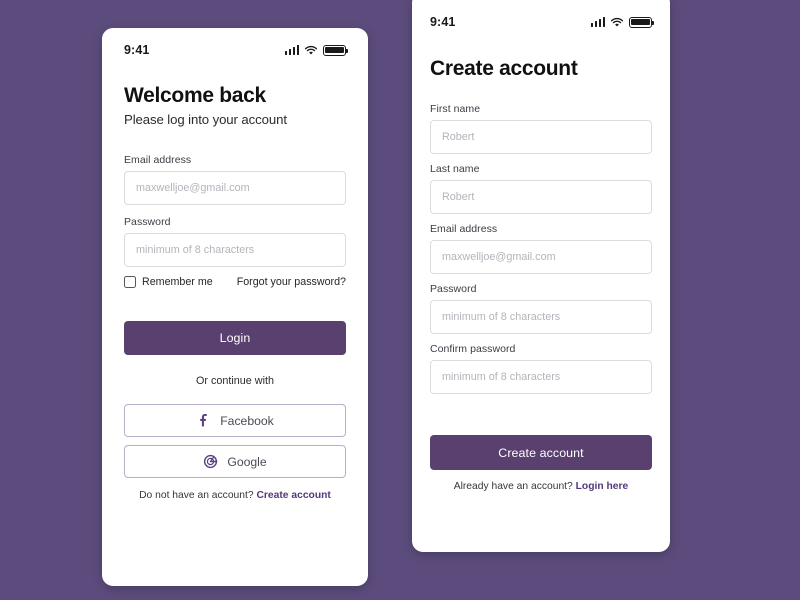 This screenshot has width=800, height=600. What do you see at coordinates (602, 486) in the screenshot?
I see `login-here-link: Login here` at bounding box center [602, 486].